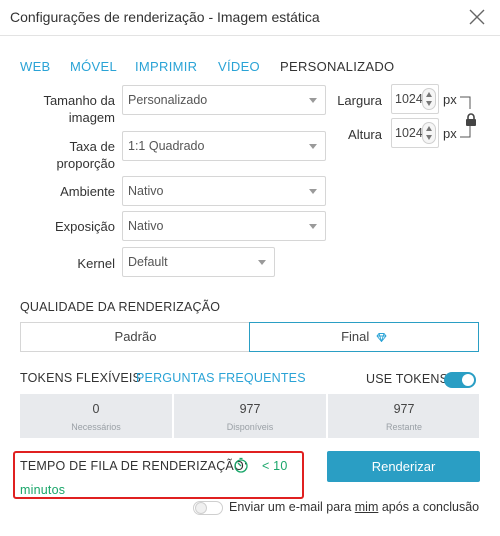  What do you see at coordinates (471, 120) in the screenshot?
I see `padlock-icon` at bounding box center [471, 120].